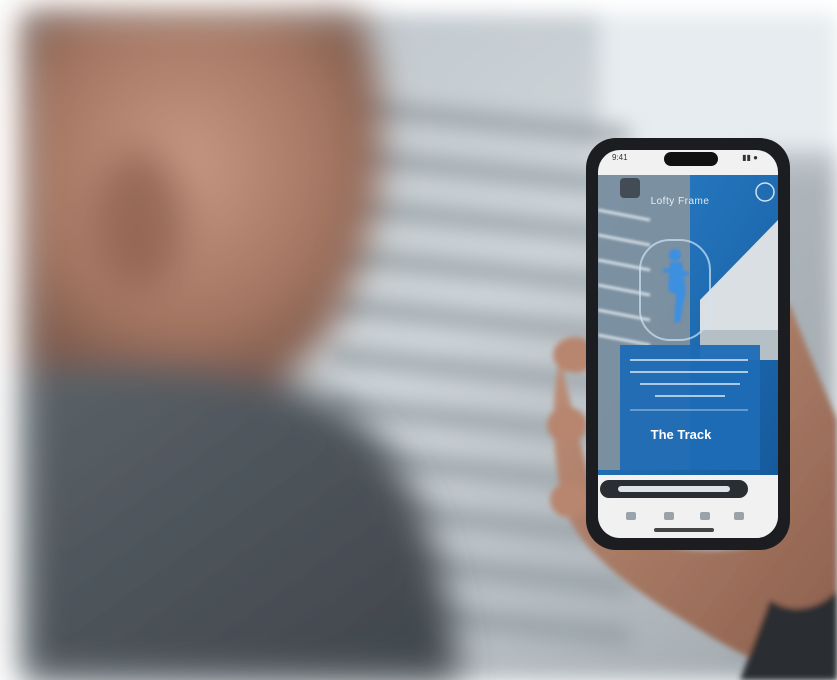 This screenshot has height=680, width=837. I want to click on status-indicators: ▮▮ ●, so click(750, 157).